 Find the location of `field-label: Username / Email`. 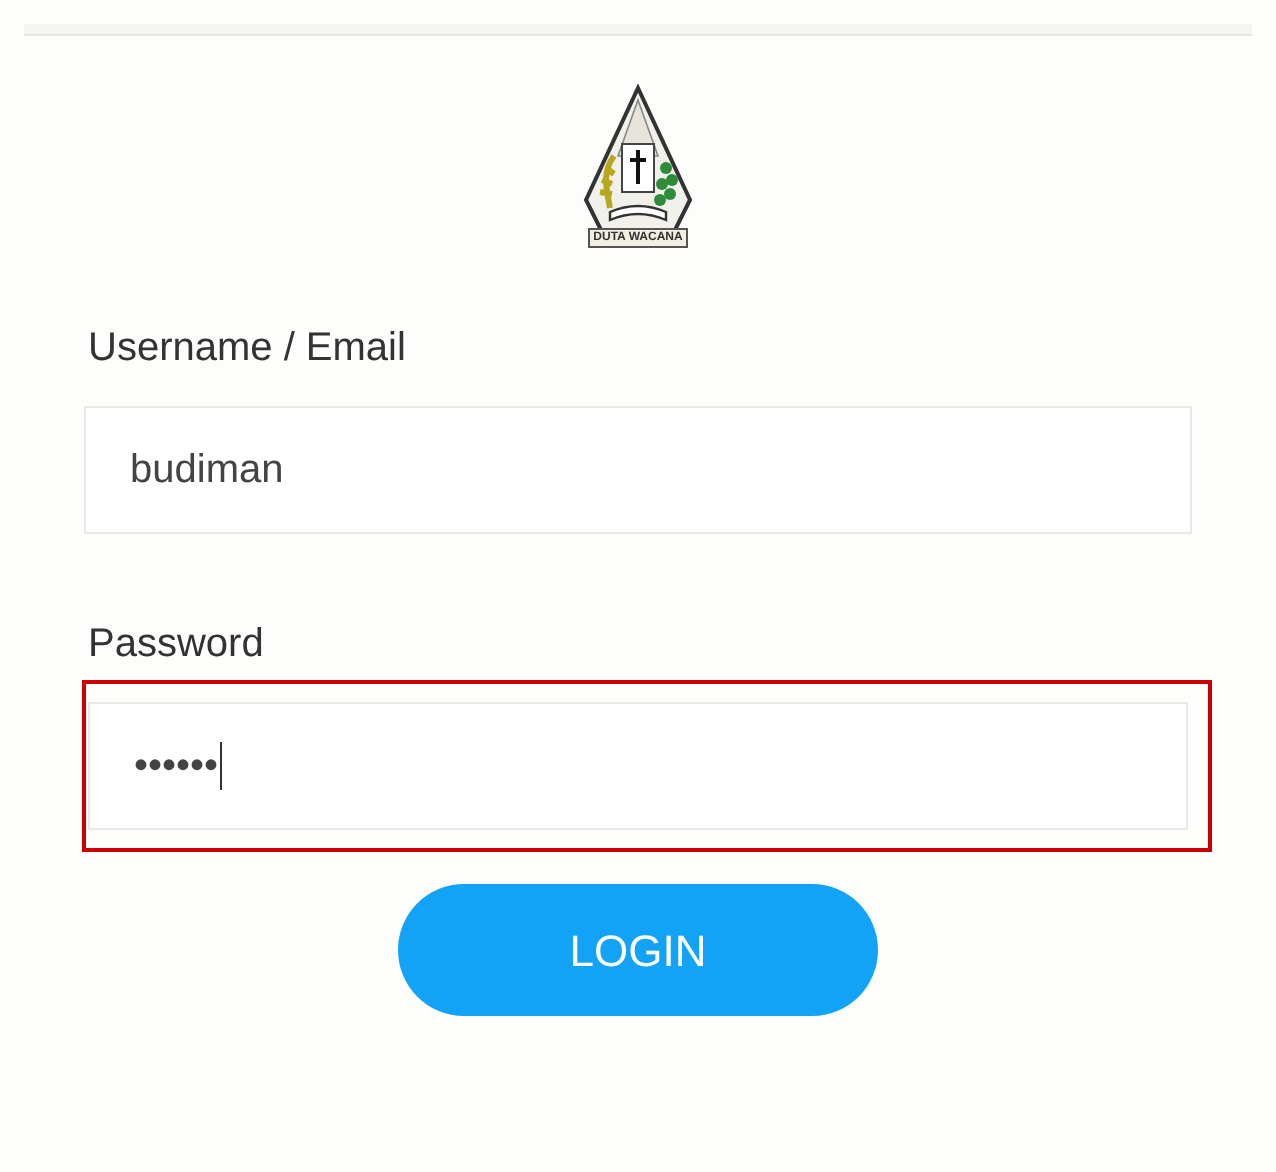

field-label: Username / Email is located at coordinates (248, 348).